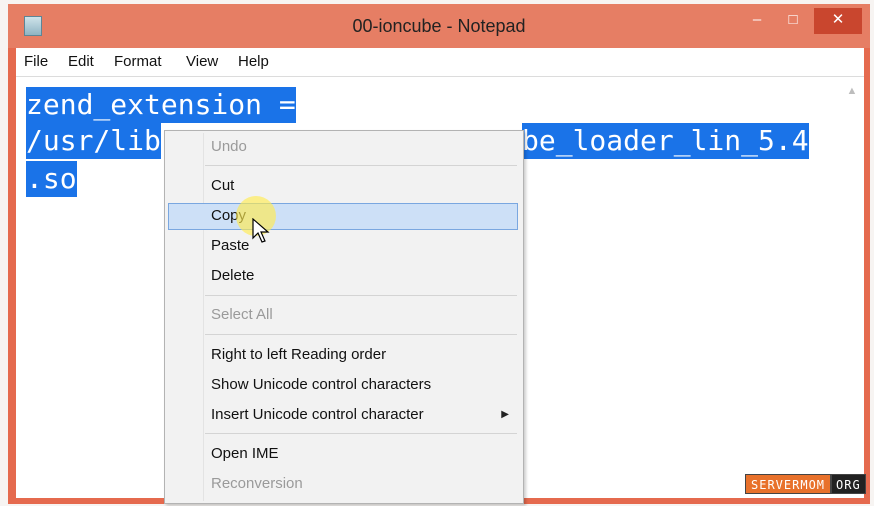 The image size is (874, 506). I want to click on menu-file: File, so click(36, 61).